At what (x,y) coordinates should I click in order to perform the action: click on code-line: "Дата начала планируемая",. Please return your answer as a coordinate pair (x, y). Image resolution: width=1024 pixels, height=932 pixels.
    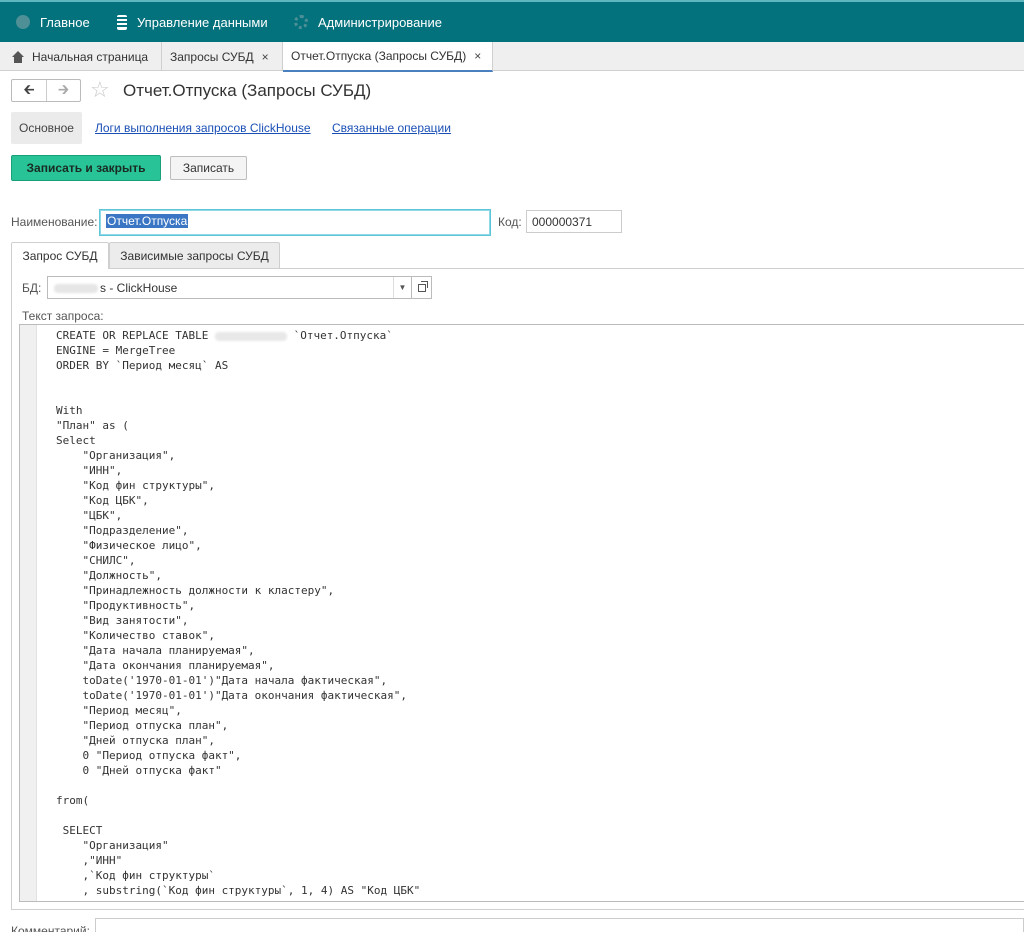
    Looking at the image, I should click on (155, 650).